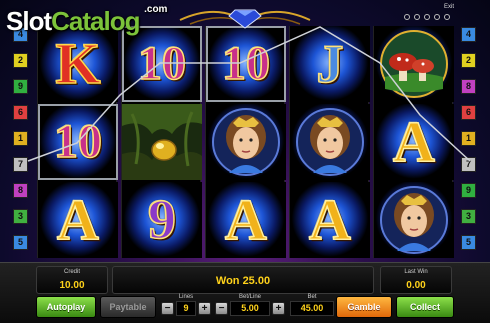 The image size is (490, 323). What do you see at coordinates (468, 112) in the screenshot?
I see `line-indicator-right: 6` at bounding box center [468, 112].